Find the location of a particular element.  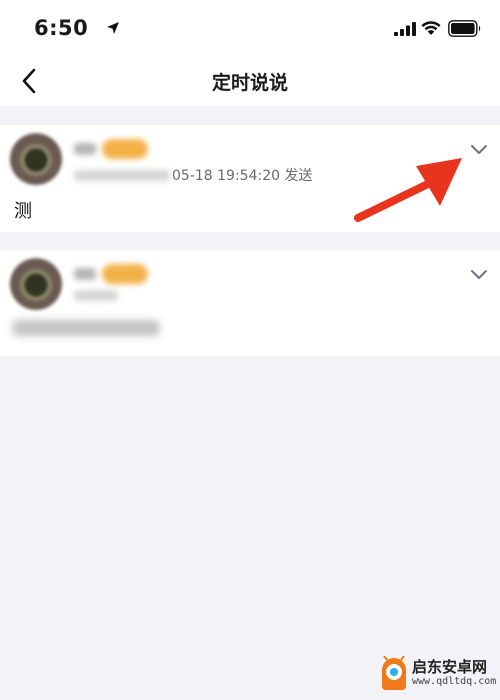

post-meta: 05-18 19:54:20 发送 is located at coordinates (193, 175).